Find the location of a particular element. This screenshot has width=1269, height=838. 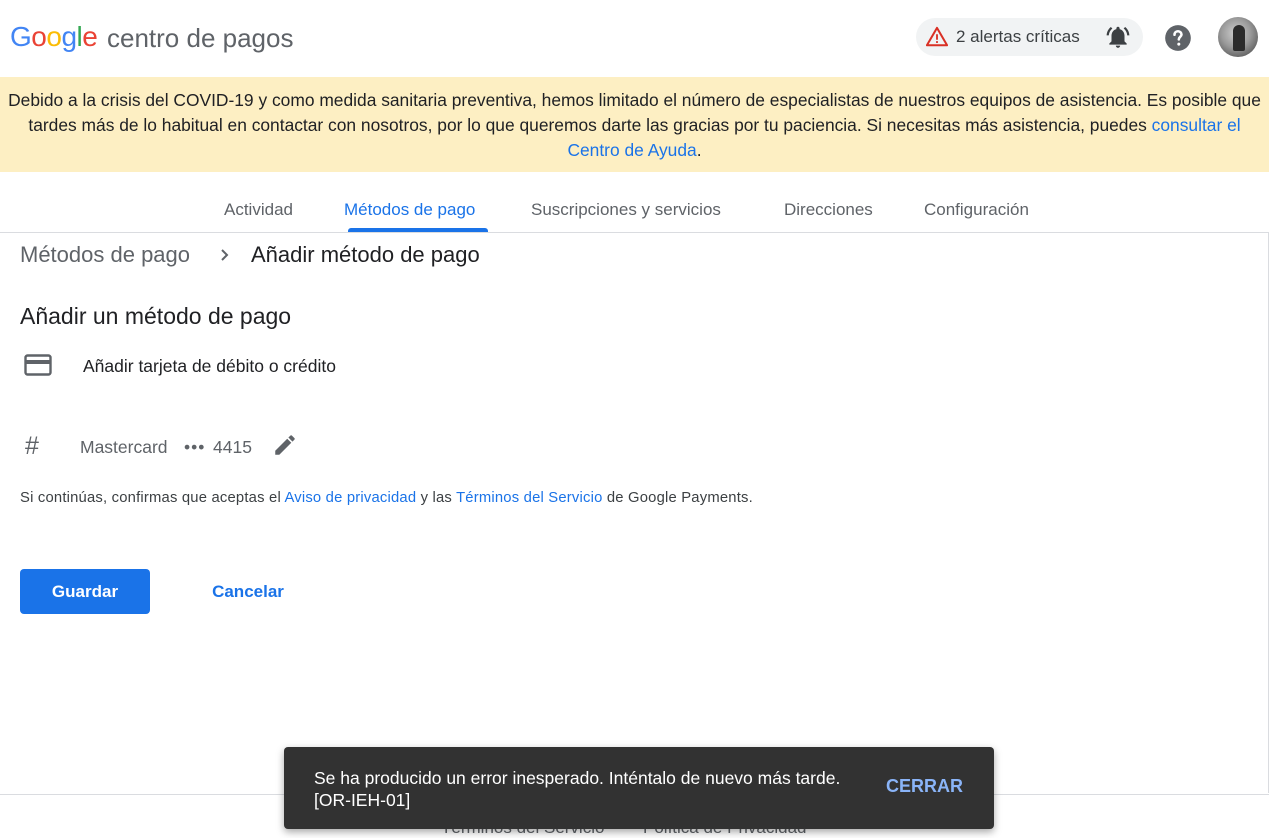

user-avatar is located at coordinates (1238, 37).